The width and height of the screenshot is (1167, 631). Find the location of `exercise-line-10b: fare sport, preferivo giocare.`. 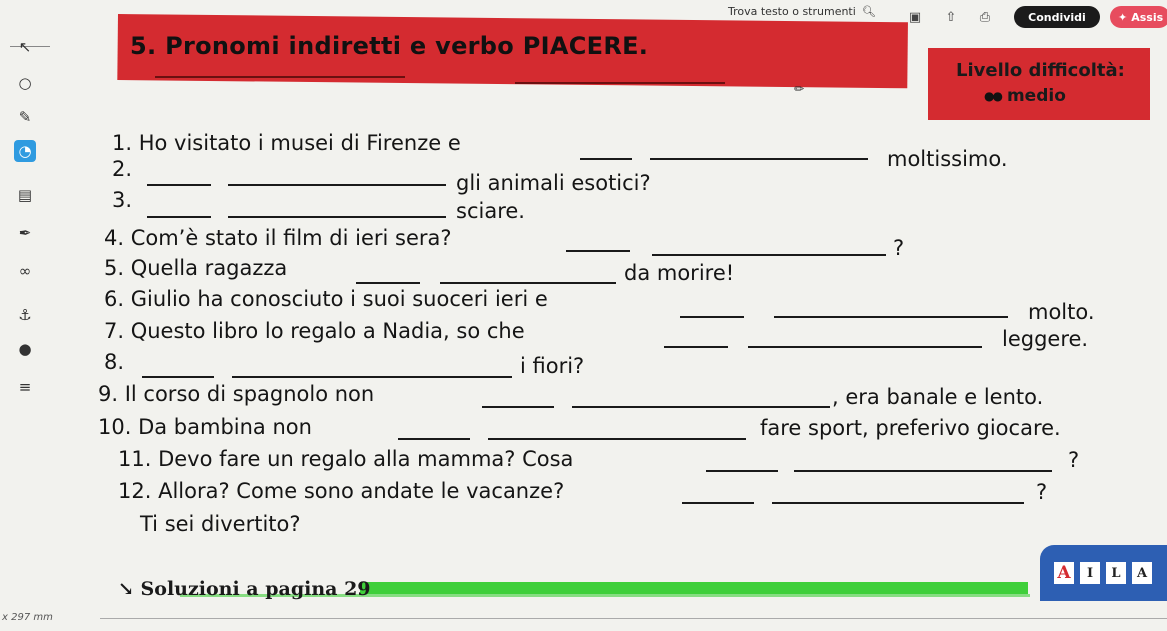

exercise-line-10b: fare sport, preferivo giocare. is located at coordinates (910, 428).